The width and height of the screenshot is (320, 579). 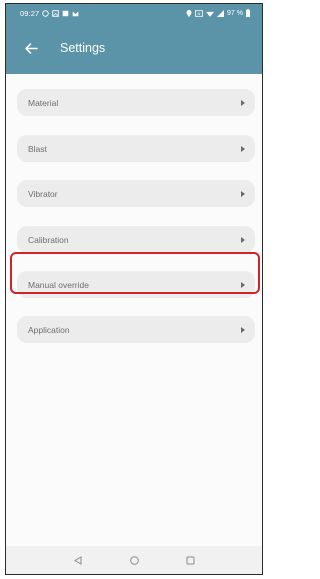 I want to click on notification-icons, so click(x=60, y=13).